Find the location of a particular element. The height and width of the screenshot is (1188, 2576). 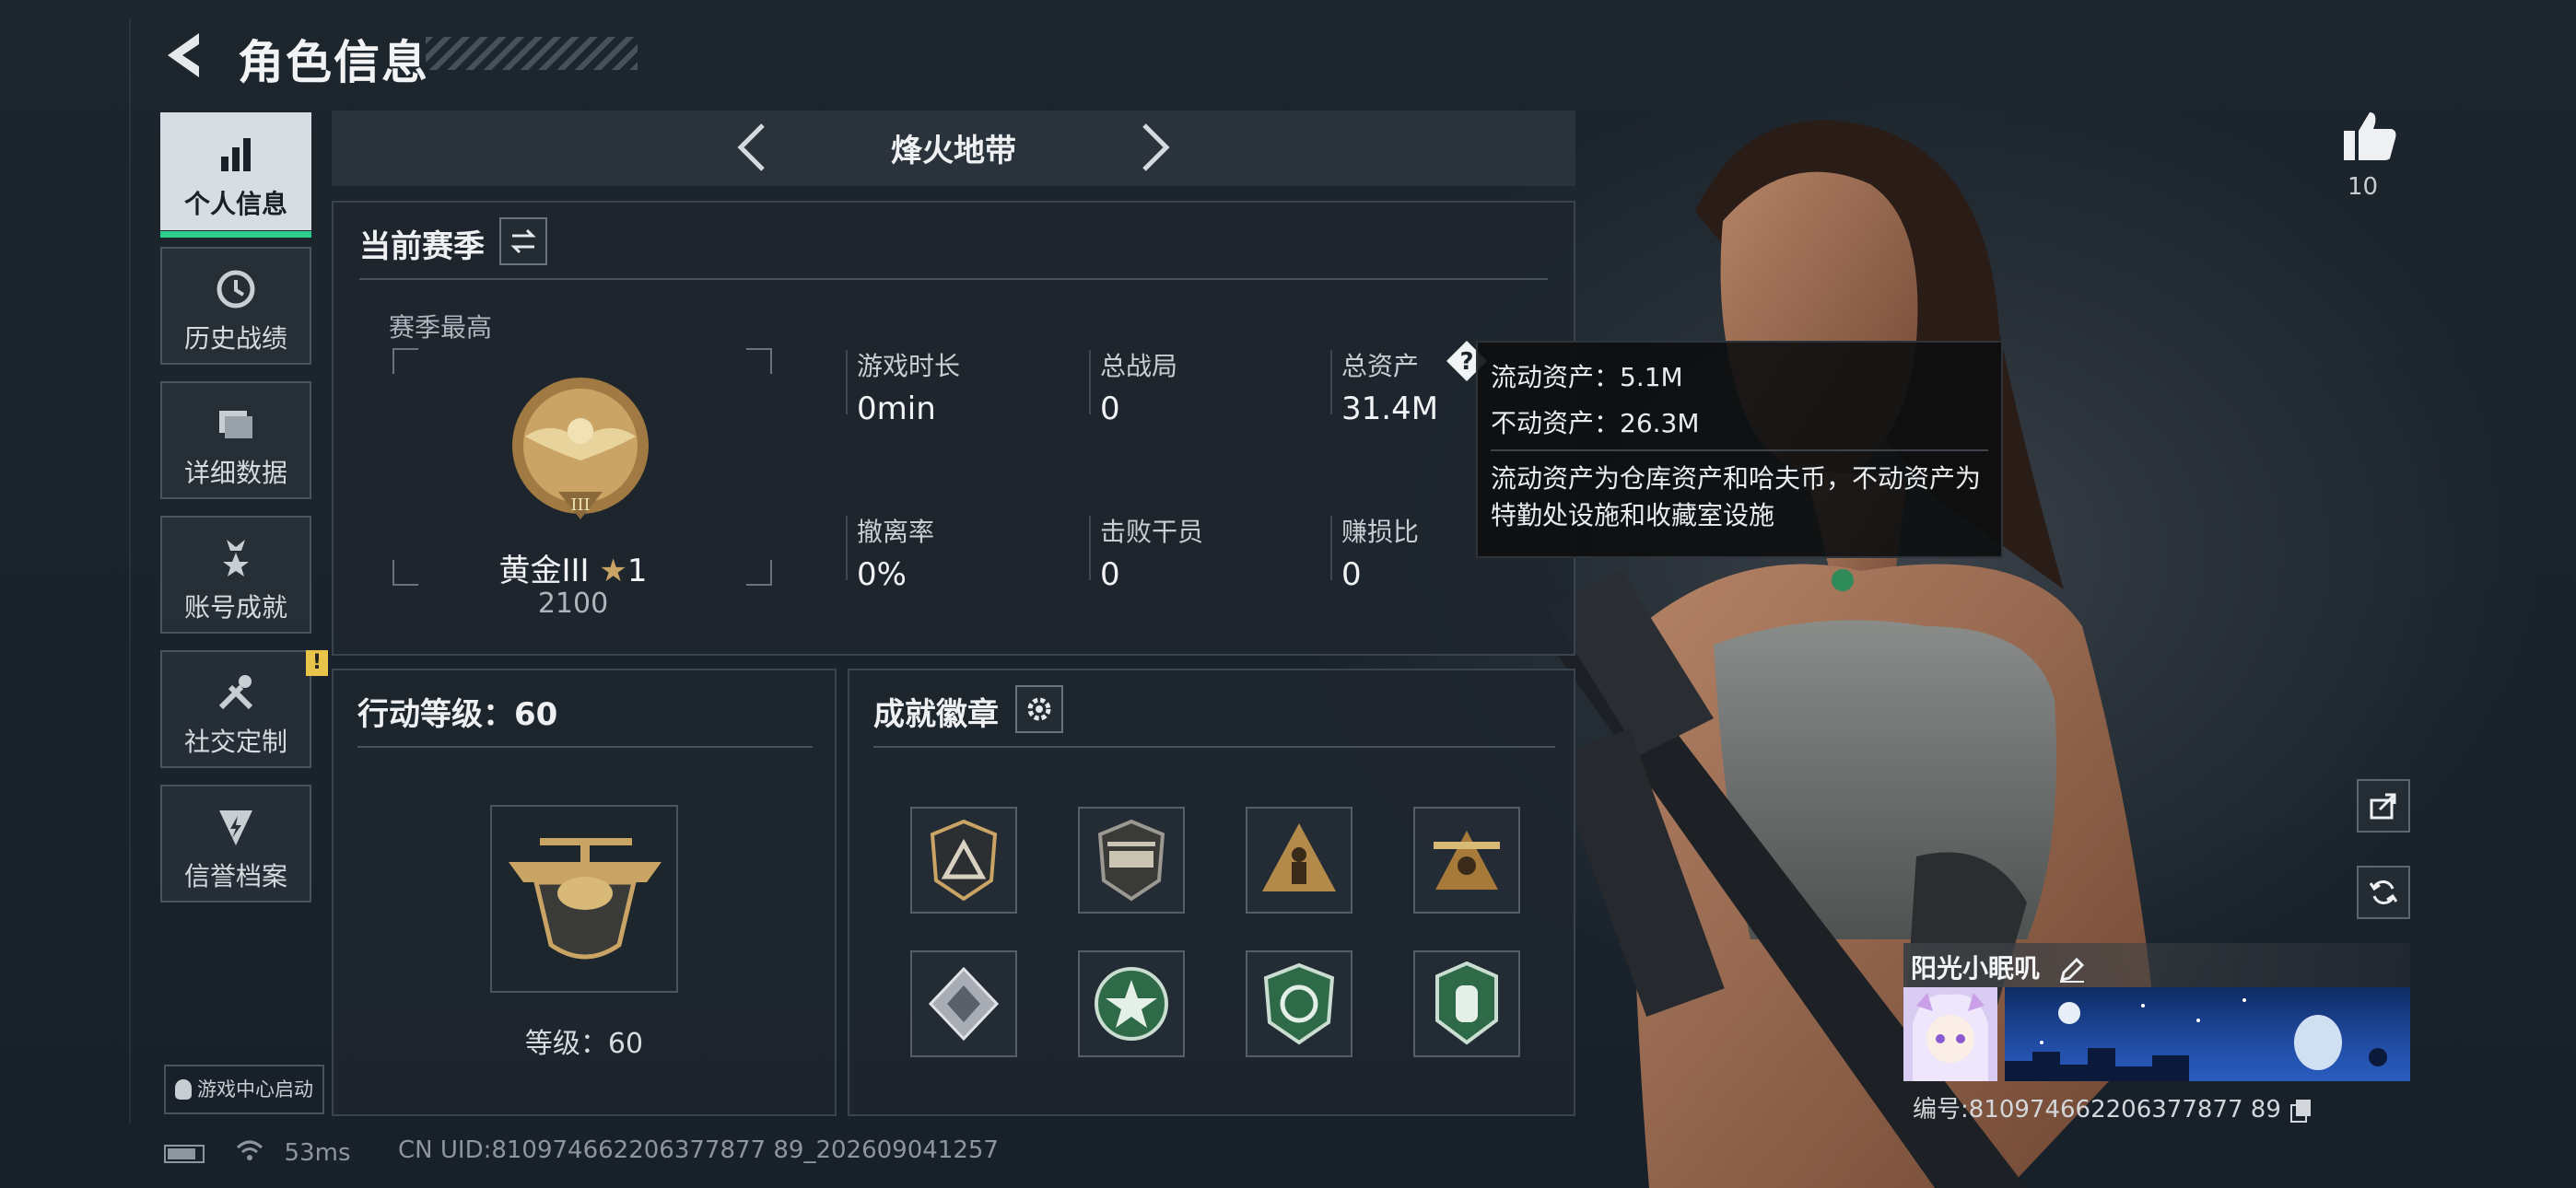

rank-name: 黄金III is located at coordinates (544, 571).